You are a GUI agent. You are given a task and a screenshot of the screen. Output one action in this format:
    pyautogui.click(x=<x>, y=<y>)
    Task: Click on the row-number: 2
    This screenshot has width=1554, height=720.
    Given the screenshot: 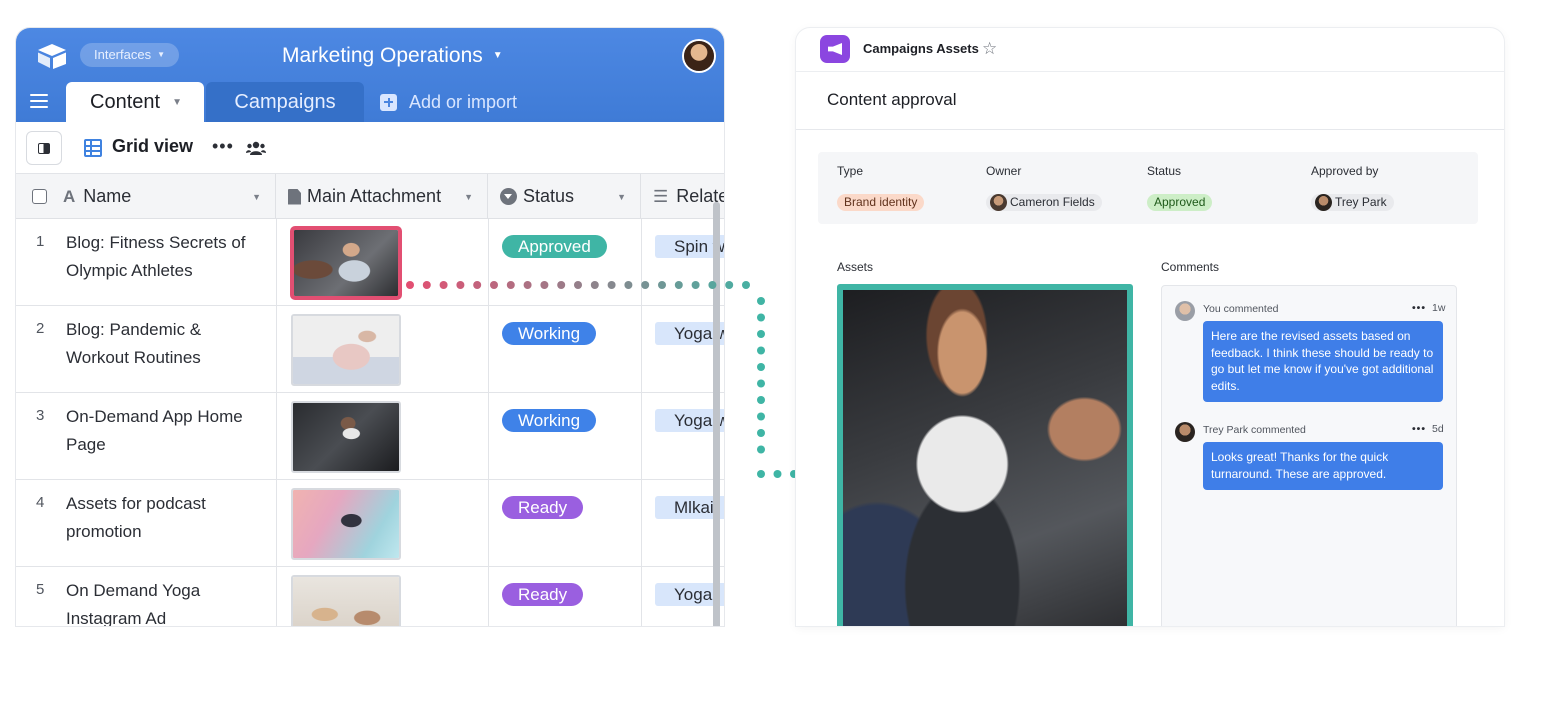 What is the action you would take?
    pyautogui.click(x=40, y=328)
    